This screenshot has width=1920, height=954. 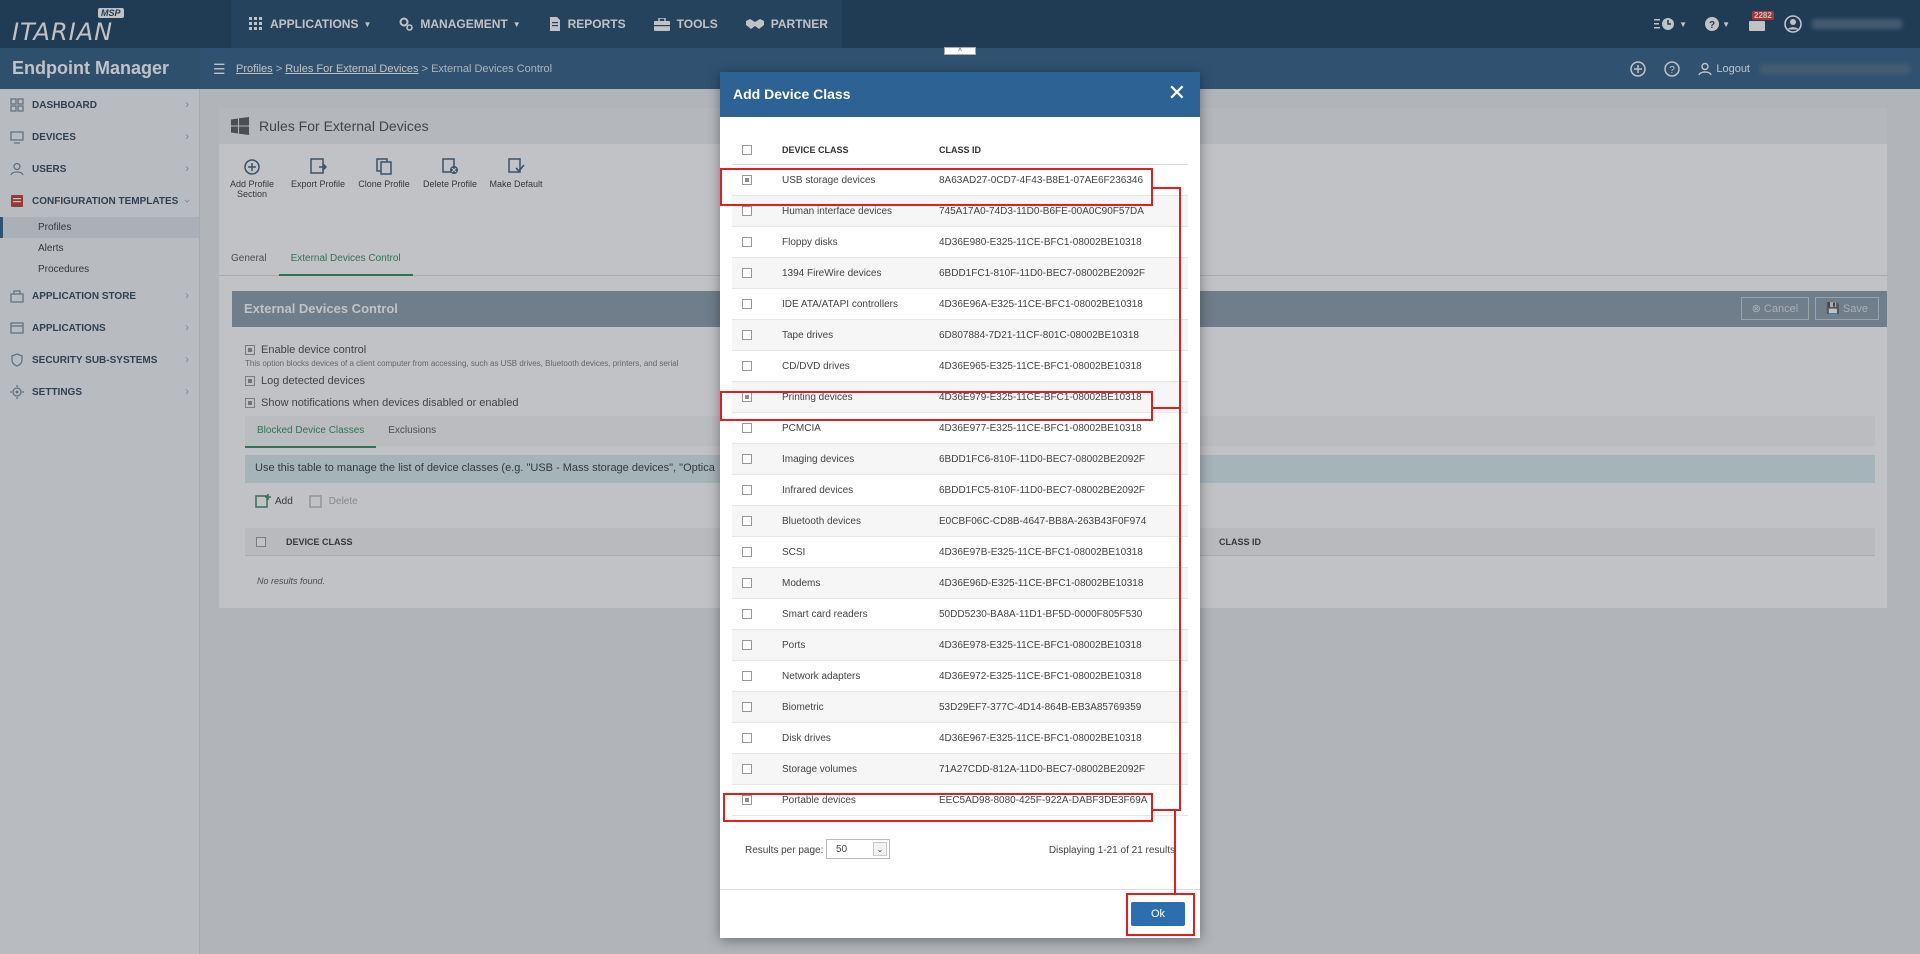 I want to click on column-class-id: CLASS ID, so click(x=960, y=149).